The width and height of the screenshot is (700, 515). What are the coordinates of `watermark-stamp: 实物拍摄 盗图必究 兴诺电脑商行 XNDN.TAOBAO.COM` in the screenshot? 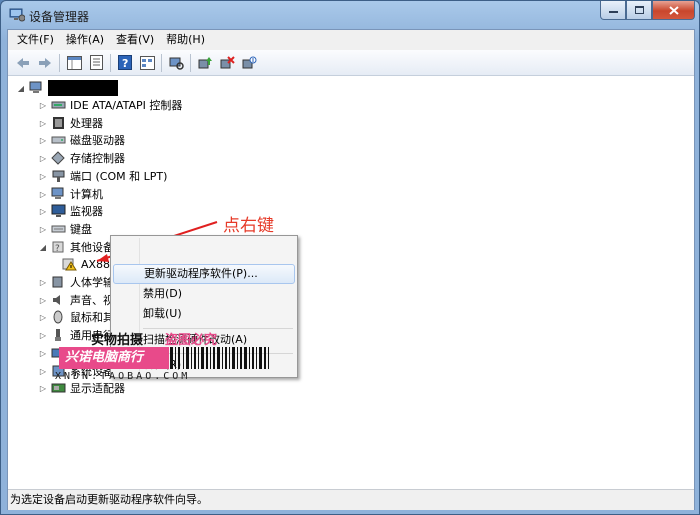 It's located at (165, 355).